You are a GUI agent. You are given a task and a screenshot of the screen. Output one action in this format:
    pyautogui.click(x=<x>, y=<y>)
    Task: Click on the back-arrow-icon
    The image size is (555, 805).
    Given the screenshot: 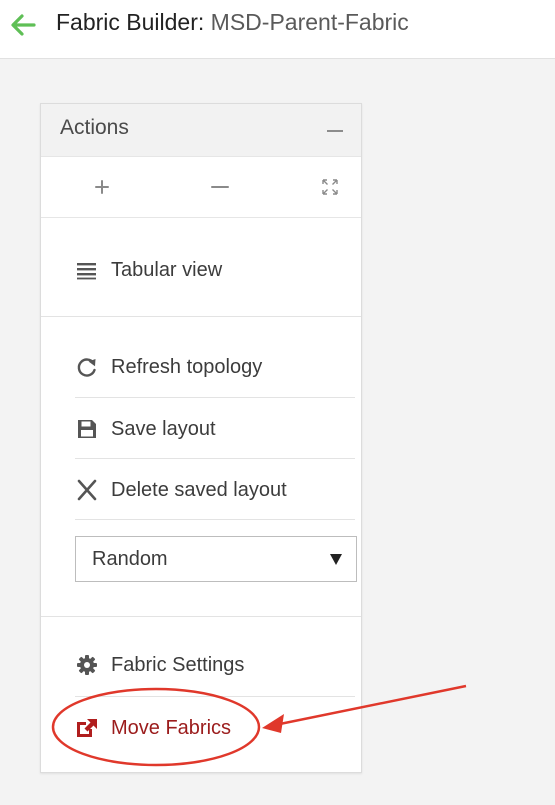 What is the action you would take?
    pyautogui.click(x=23, y=25)
    